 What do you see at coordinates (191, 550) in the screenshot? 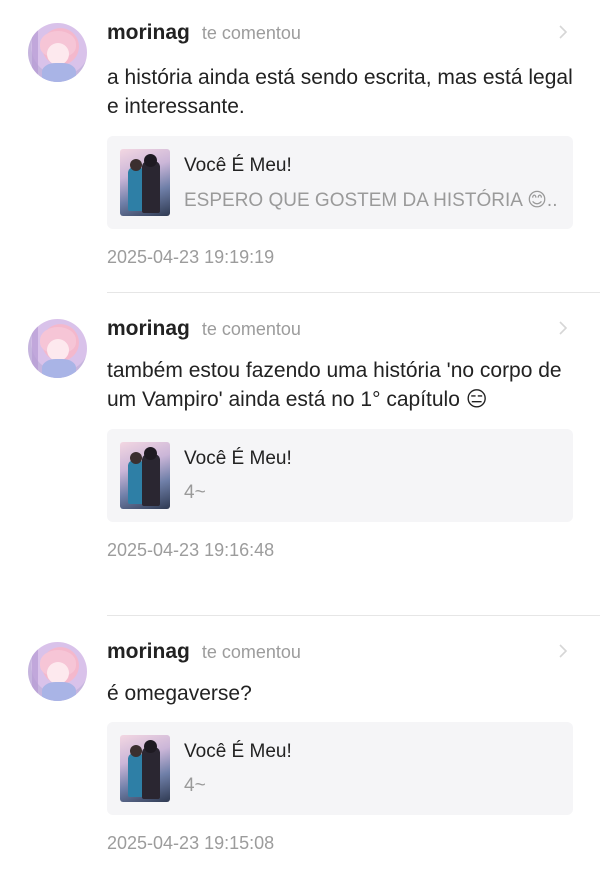
I see `timestamp: 2025-04-23 19:16:48` at bounding box center [191, 550].